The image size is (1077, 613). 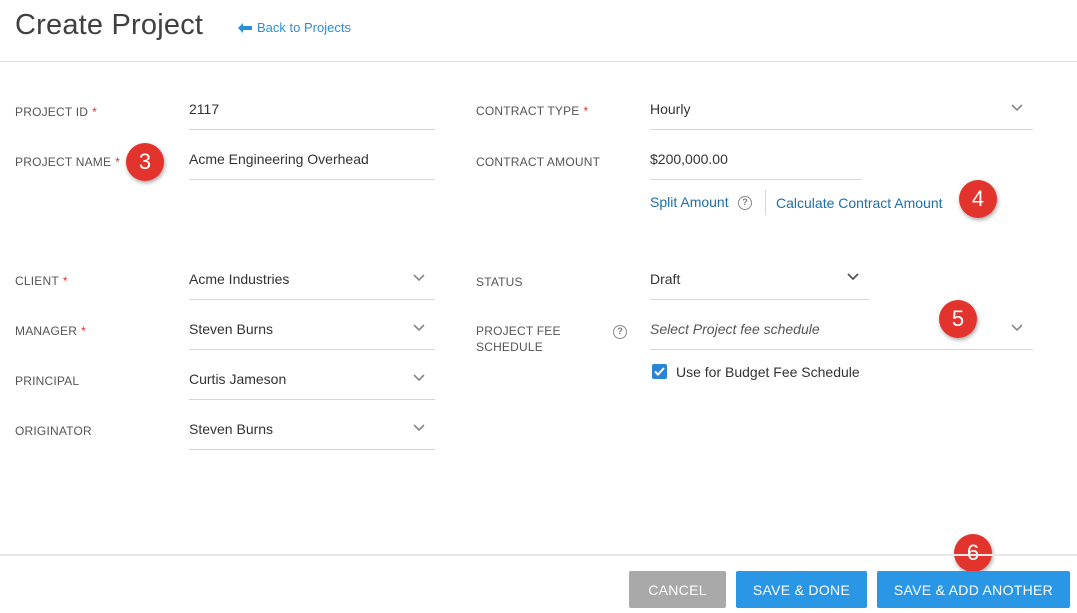 What do you see at coordinates (670, 109) in the screenshot?
I see `contract-type-value: Hourly` at bounding box center [670, 109].